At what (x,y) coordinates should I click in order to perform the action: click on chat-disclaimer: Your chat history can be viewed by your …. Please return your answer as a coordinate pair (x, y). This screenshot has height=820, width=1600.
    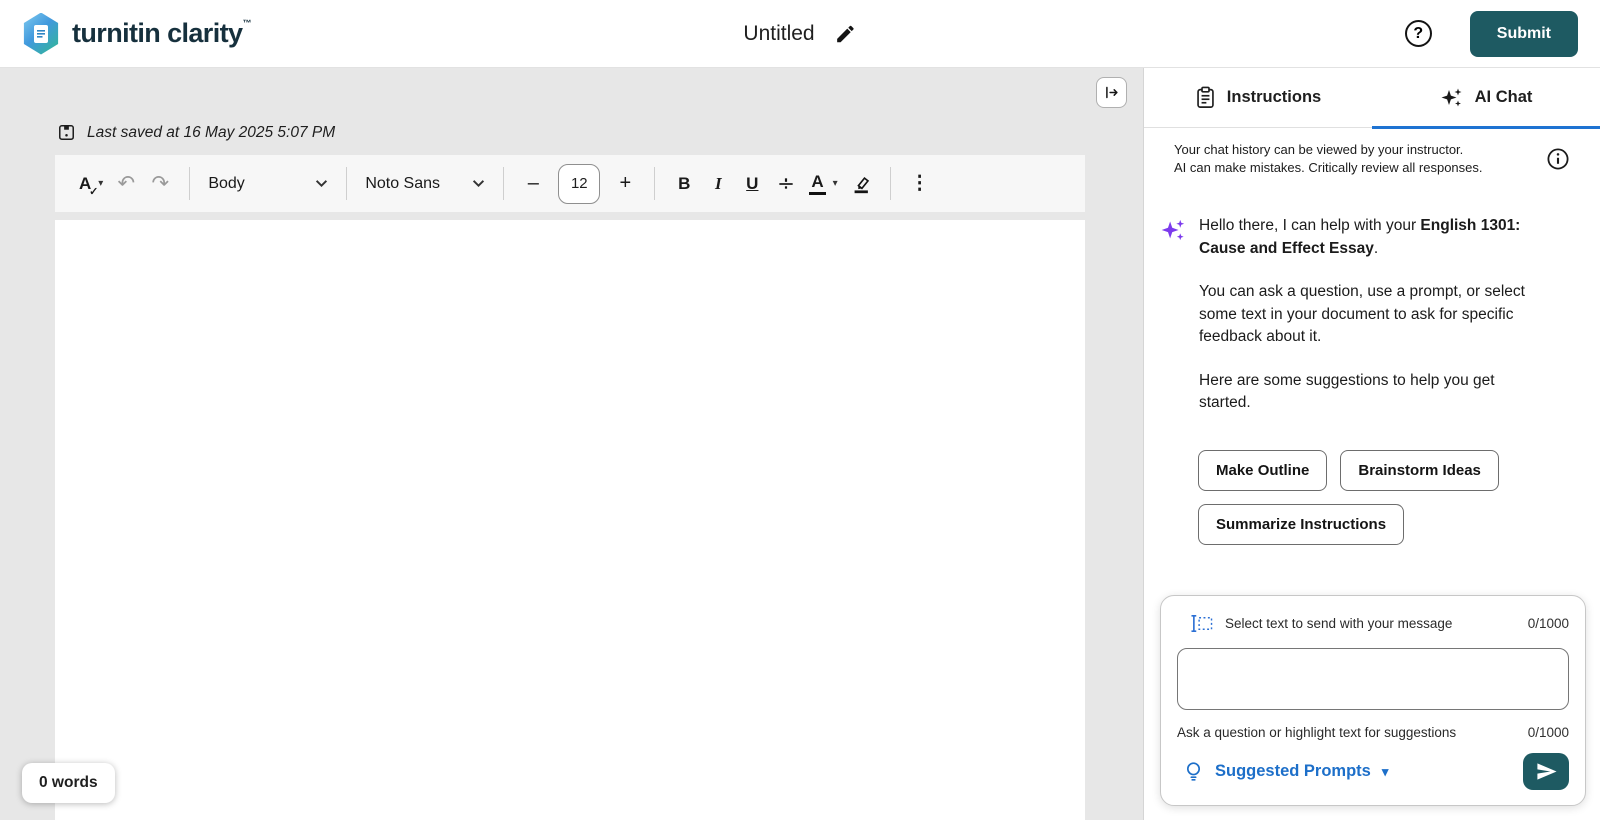
    Looking at the image, I should click on (1372, 158).